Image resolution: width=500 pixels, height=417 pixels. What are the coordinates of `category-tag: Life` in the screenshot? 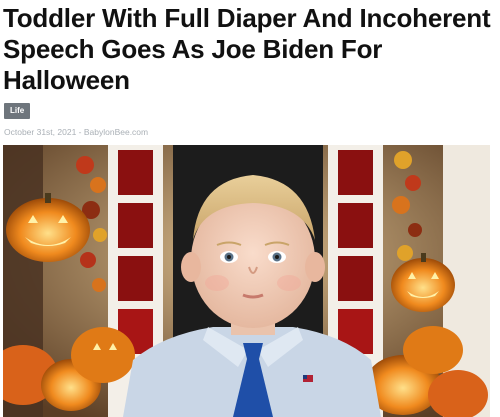 It's located at (17, 111).